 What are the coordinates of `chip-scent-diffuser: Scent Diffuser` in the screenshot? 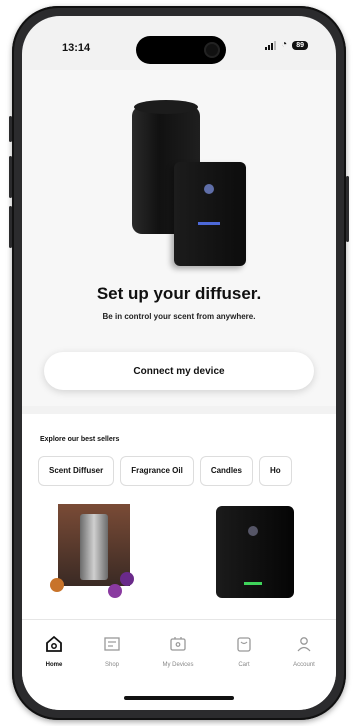 It's located at (76, 471).